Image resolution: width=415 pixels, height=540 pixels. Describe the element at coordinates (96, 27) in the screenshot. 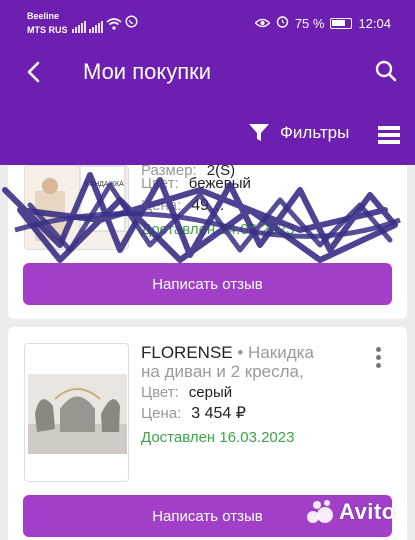

I see `signal-2-icon` at that location.